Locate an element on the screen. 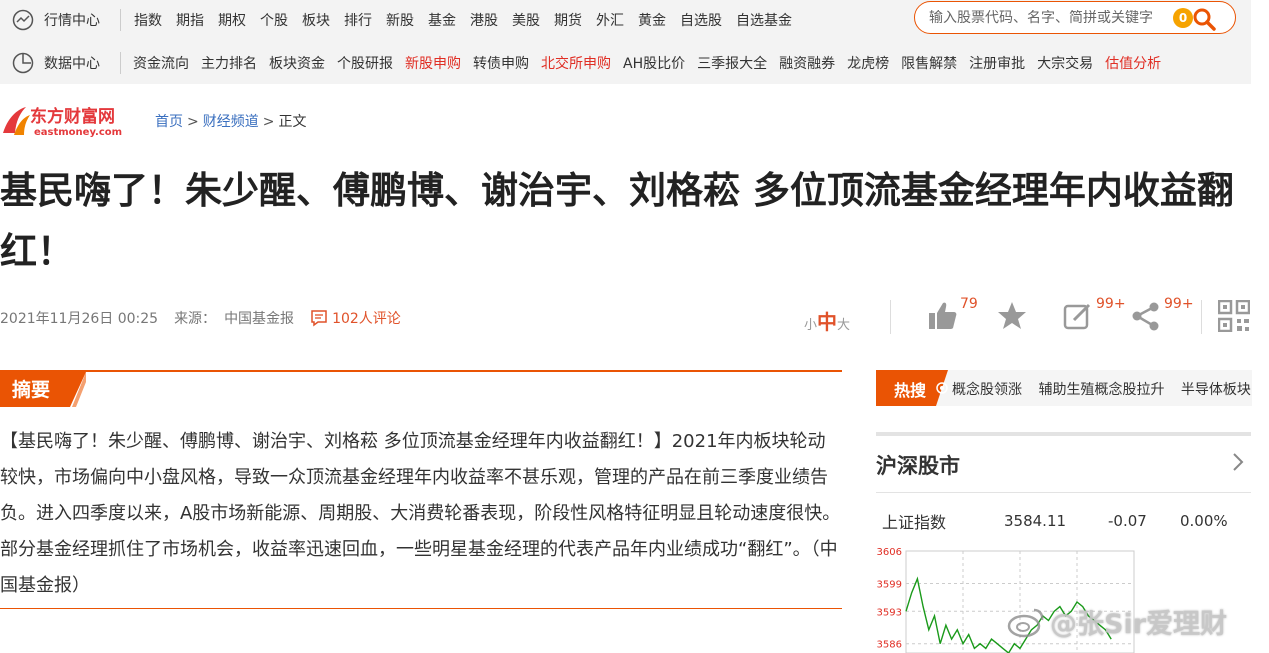  comment-icon is located at coordinates (319, 318).